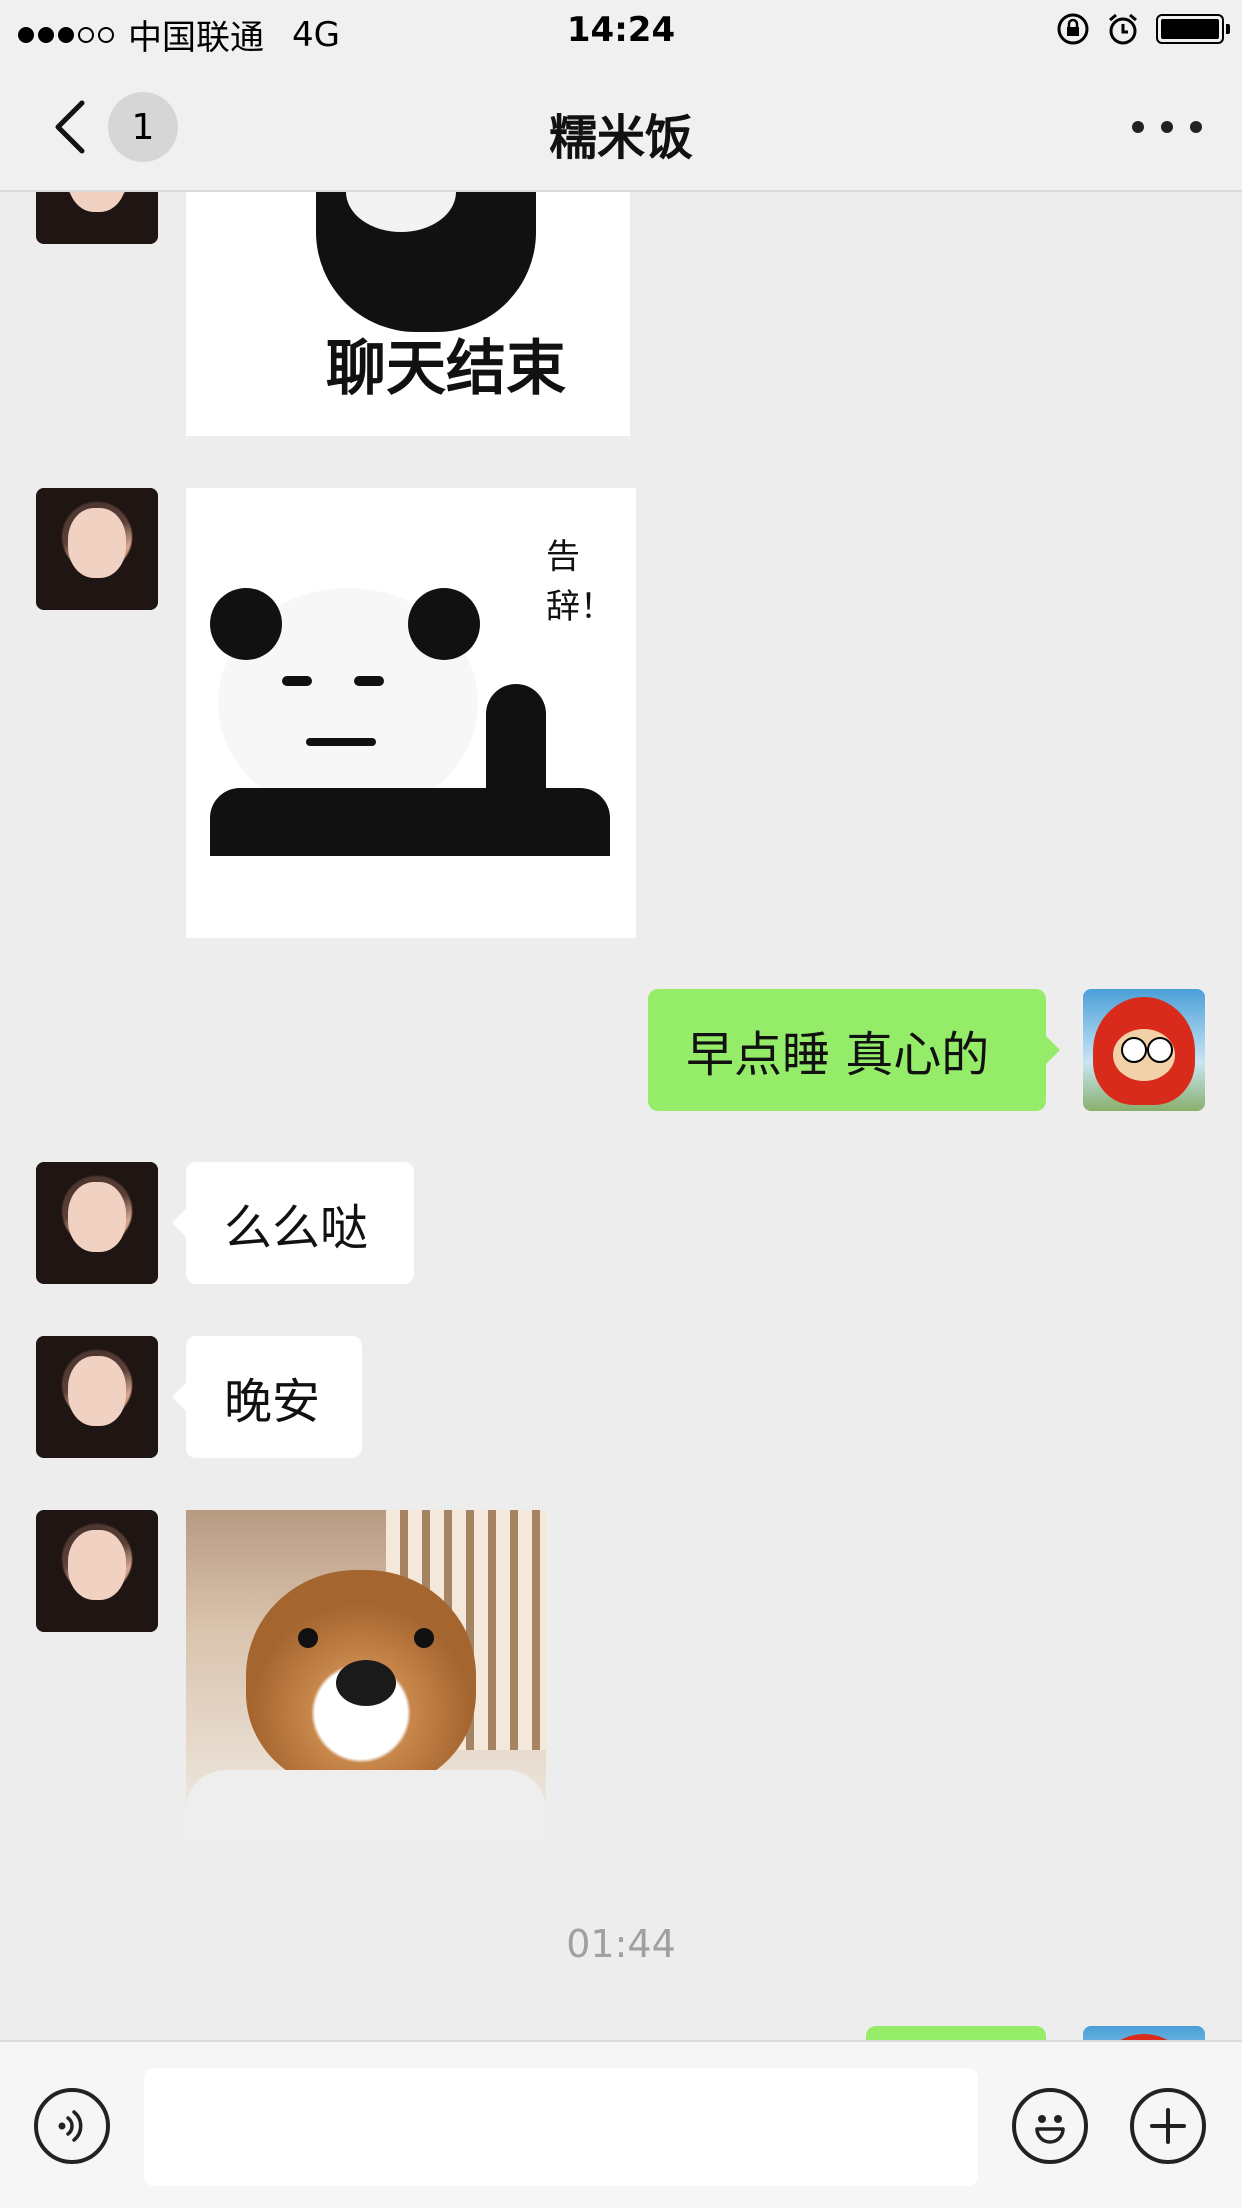 This screenshot has width=1242, height=2208. Describe the element at coordinates (1050, 2129) in the screenshot. I see `smiley-icon` at that location.